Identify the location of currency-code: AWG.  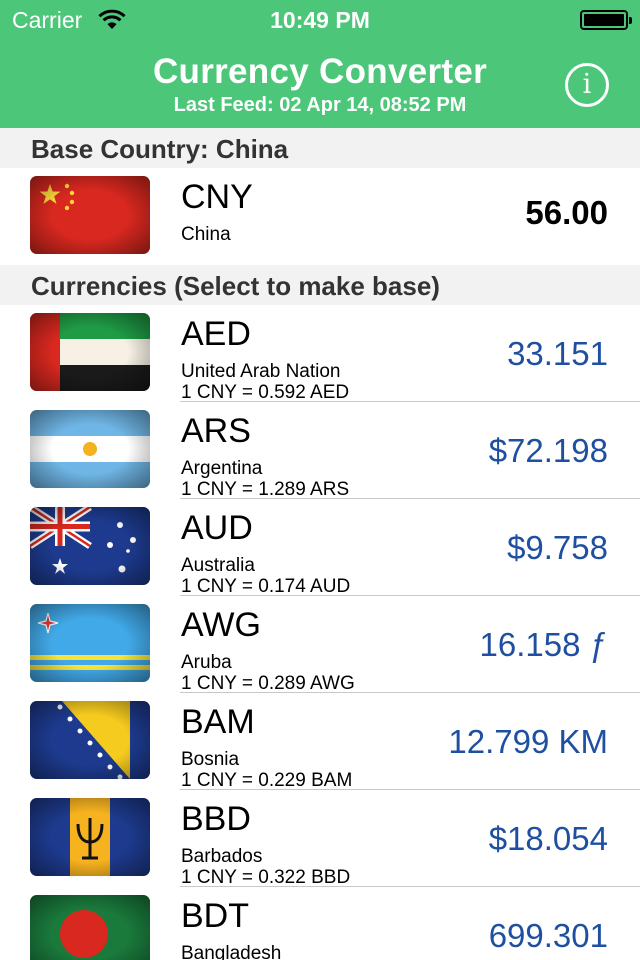
(221, 625).